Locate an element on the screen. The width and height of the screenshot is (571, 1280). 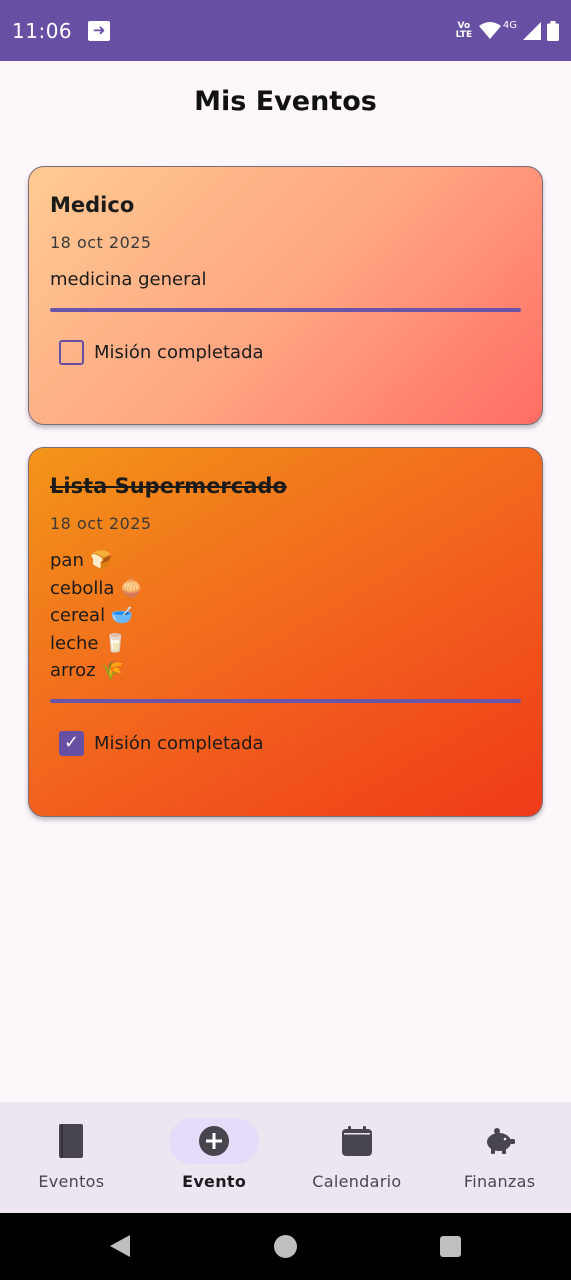
nav-item-finanzas: Finanzas is located at coordinates (499, 1157).